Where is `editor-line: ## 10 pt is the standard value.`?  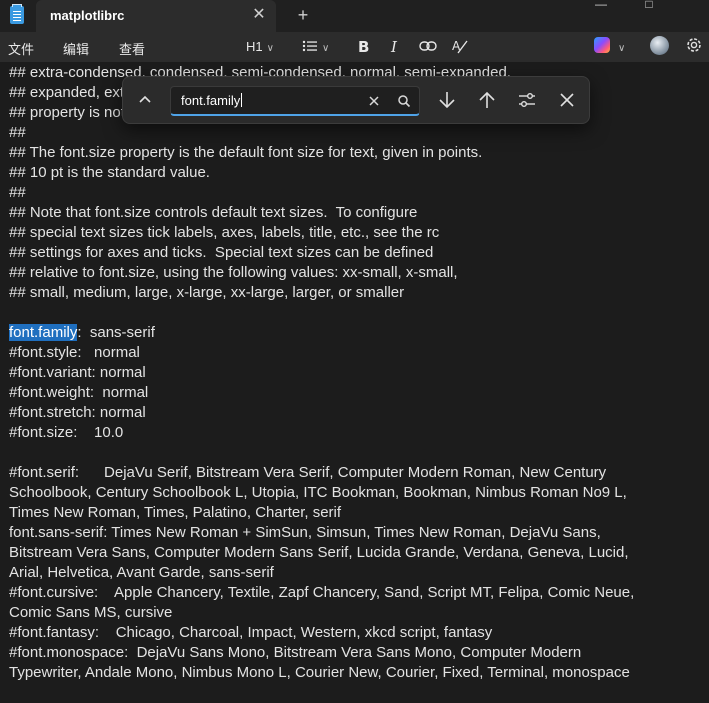
editor-line: ## 10 pt is the standard value. is located at coordinates (109, 172).